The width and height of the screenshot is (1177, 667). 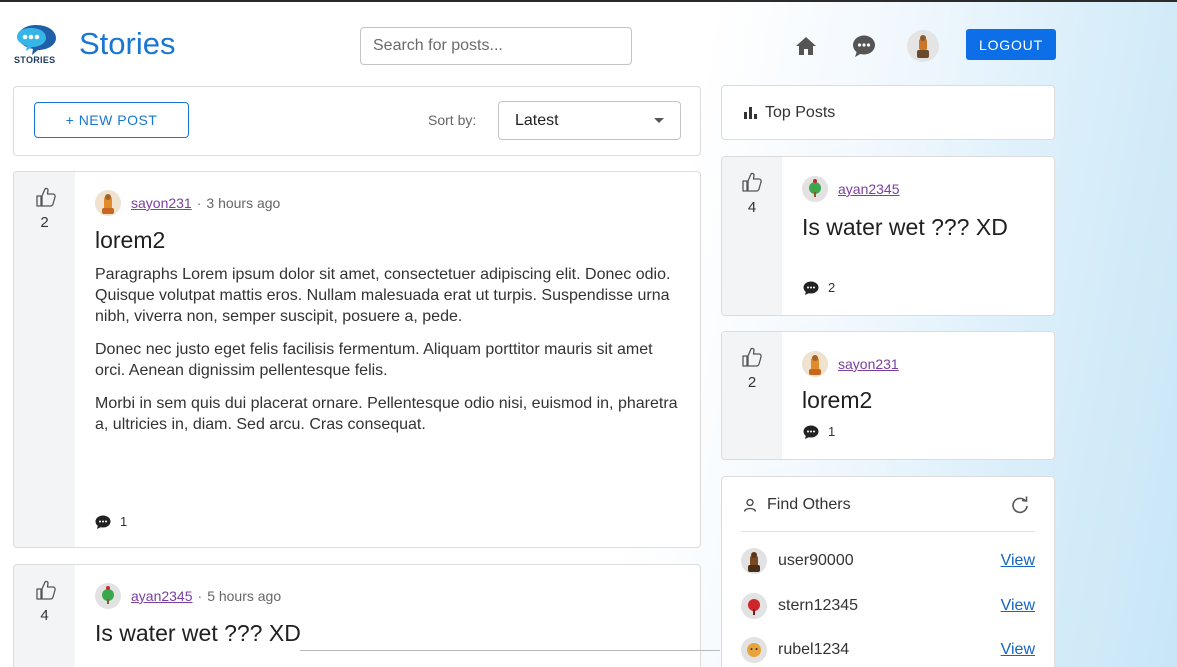 What do you see at coordinates (888, 650) in the screenshot?
I see `user-row: rubel1234 View` at bounding box center [888, 650].